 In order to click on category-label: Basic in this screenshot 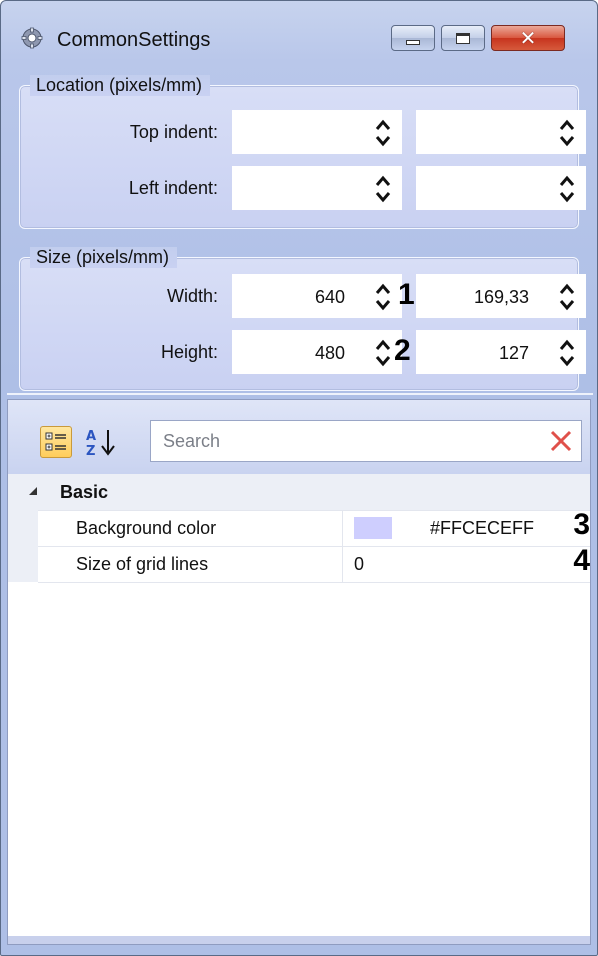, I will do `click(84, 492)`.